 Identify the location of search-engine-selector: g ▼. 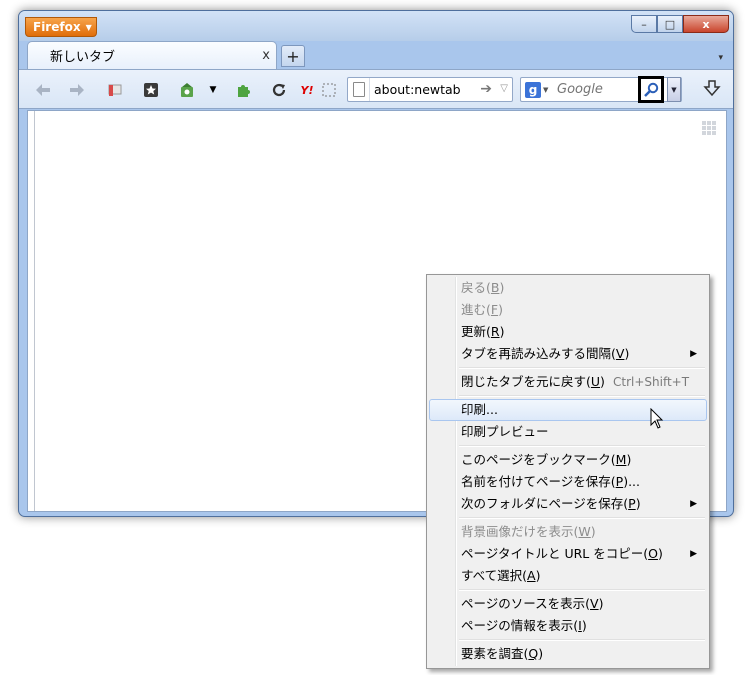
(538, 89).